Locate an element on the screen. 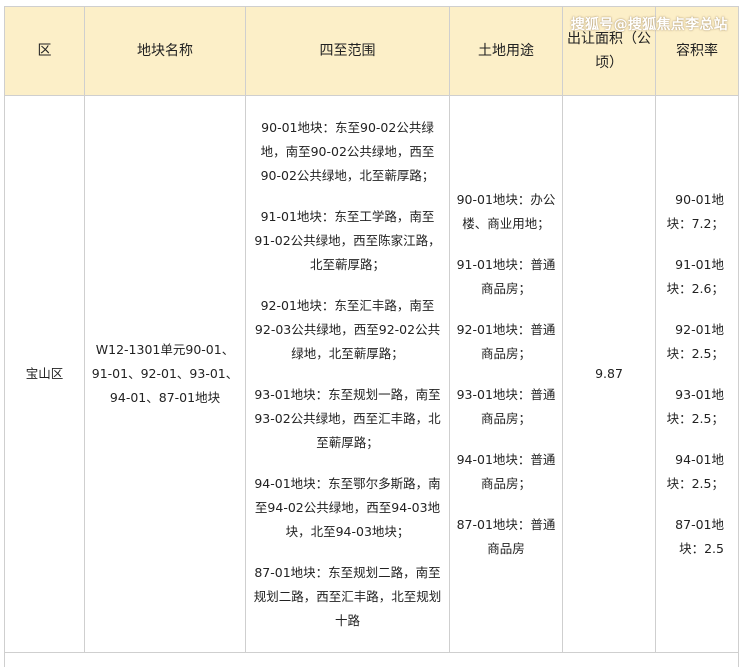 Image resolution: width=740 pixels, height=667 pixels. far-item: 90-01地块：7.2； is located at coordinates (693, 212).